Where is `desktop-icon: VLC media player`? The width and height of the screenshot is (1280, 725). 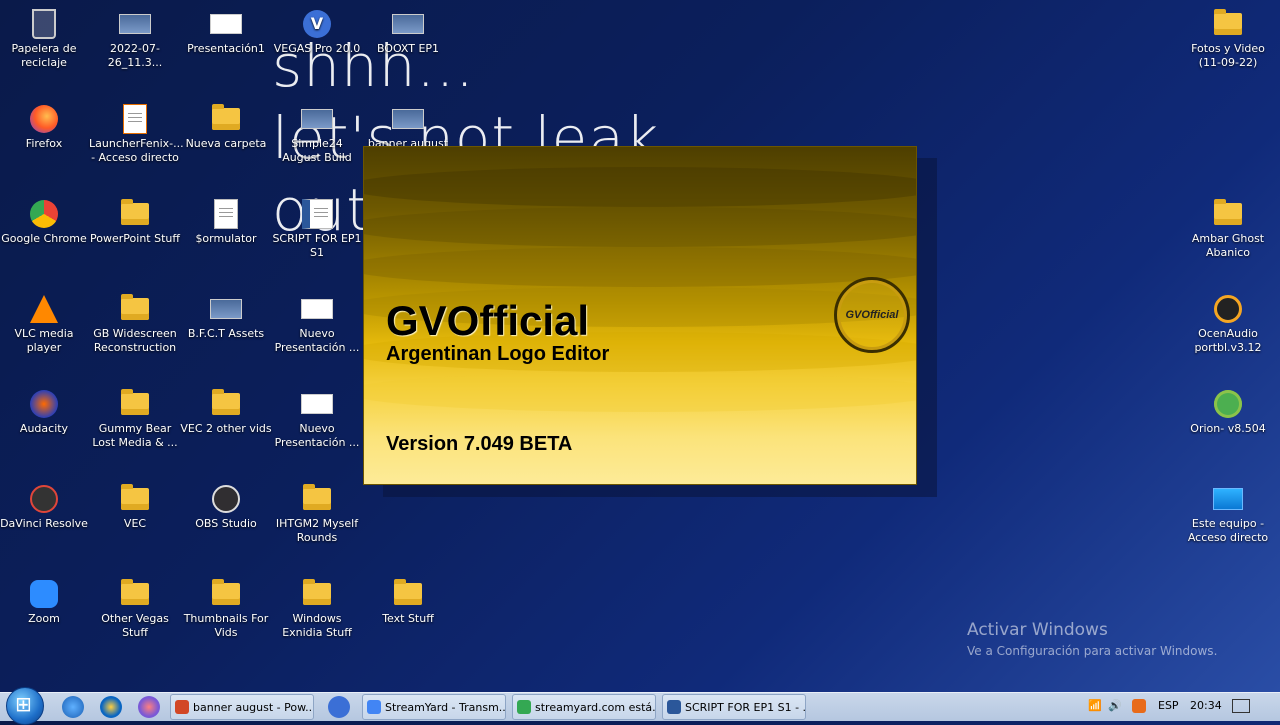
desktop-icon: VLC media player is located at coordinates (45, 324).